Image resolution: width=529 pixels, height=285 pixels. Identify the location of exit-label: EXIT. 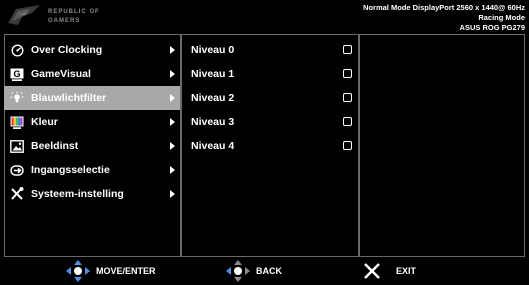
(406, 271).